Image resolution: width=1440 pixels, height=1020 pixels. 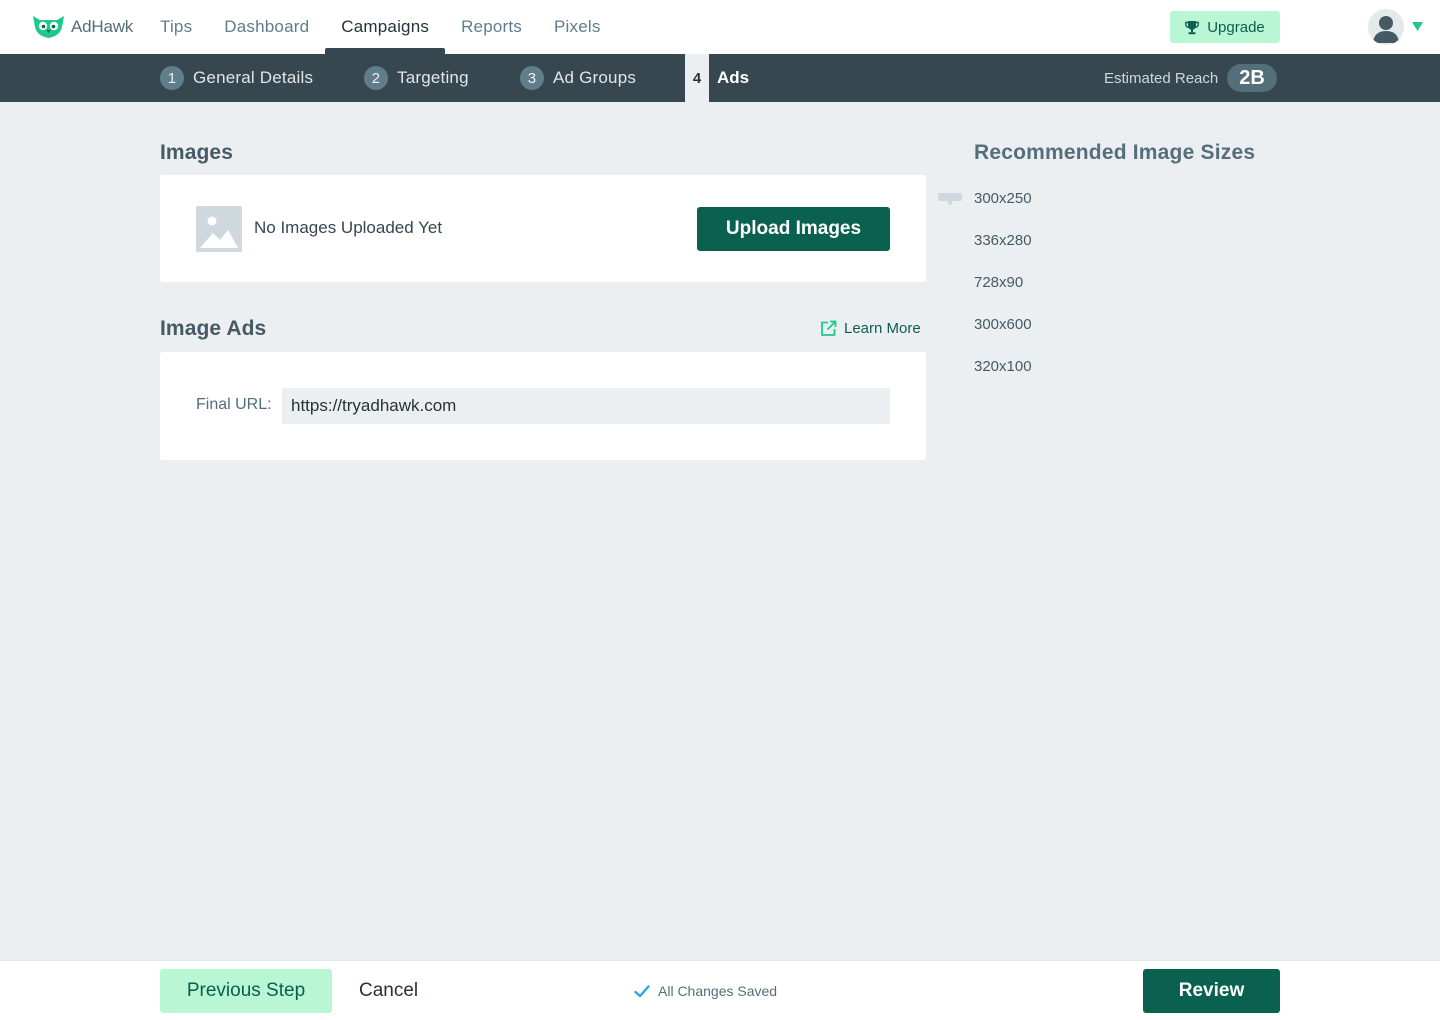 I want to click on recommended-sizes-title: Recommended Image Sizes, so click(x=1115, y=152).